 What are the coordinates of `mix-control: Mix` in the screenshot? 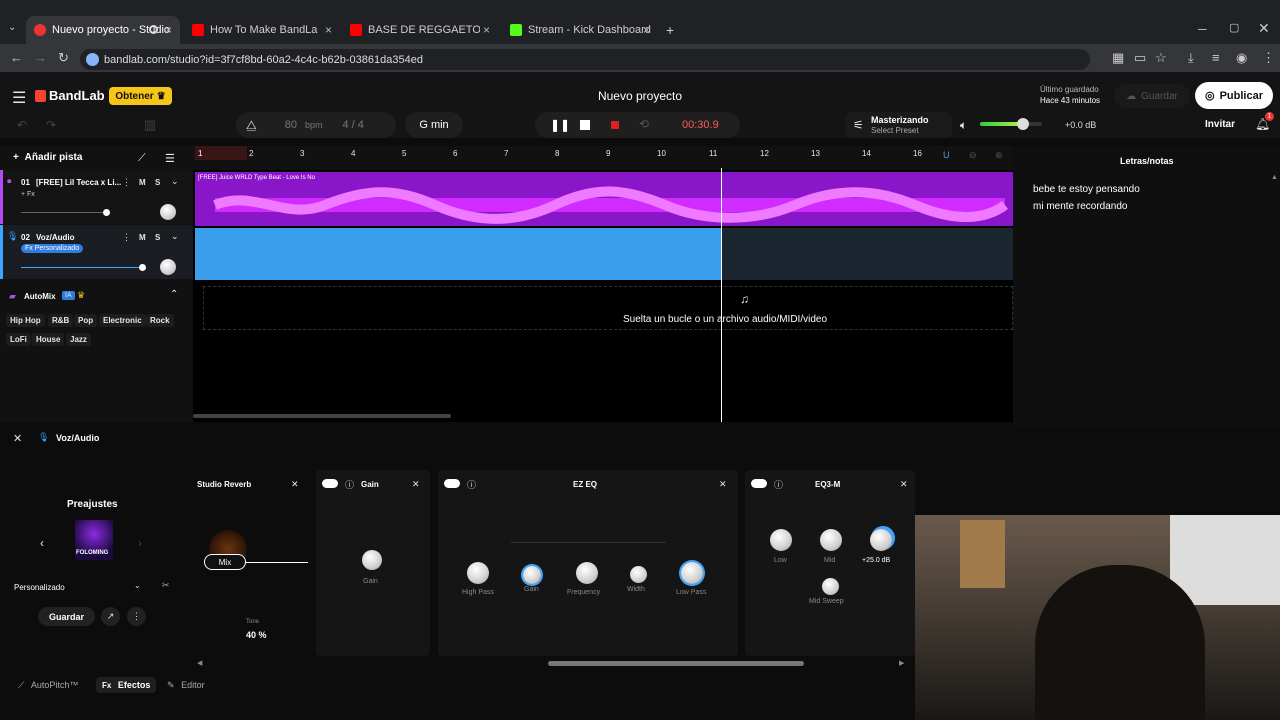 It's located at (225, 562).